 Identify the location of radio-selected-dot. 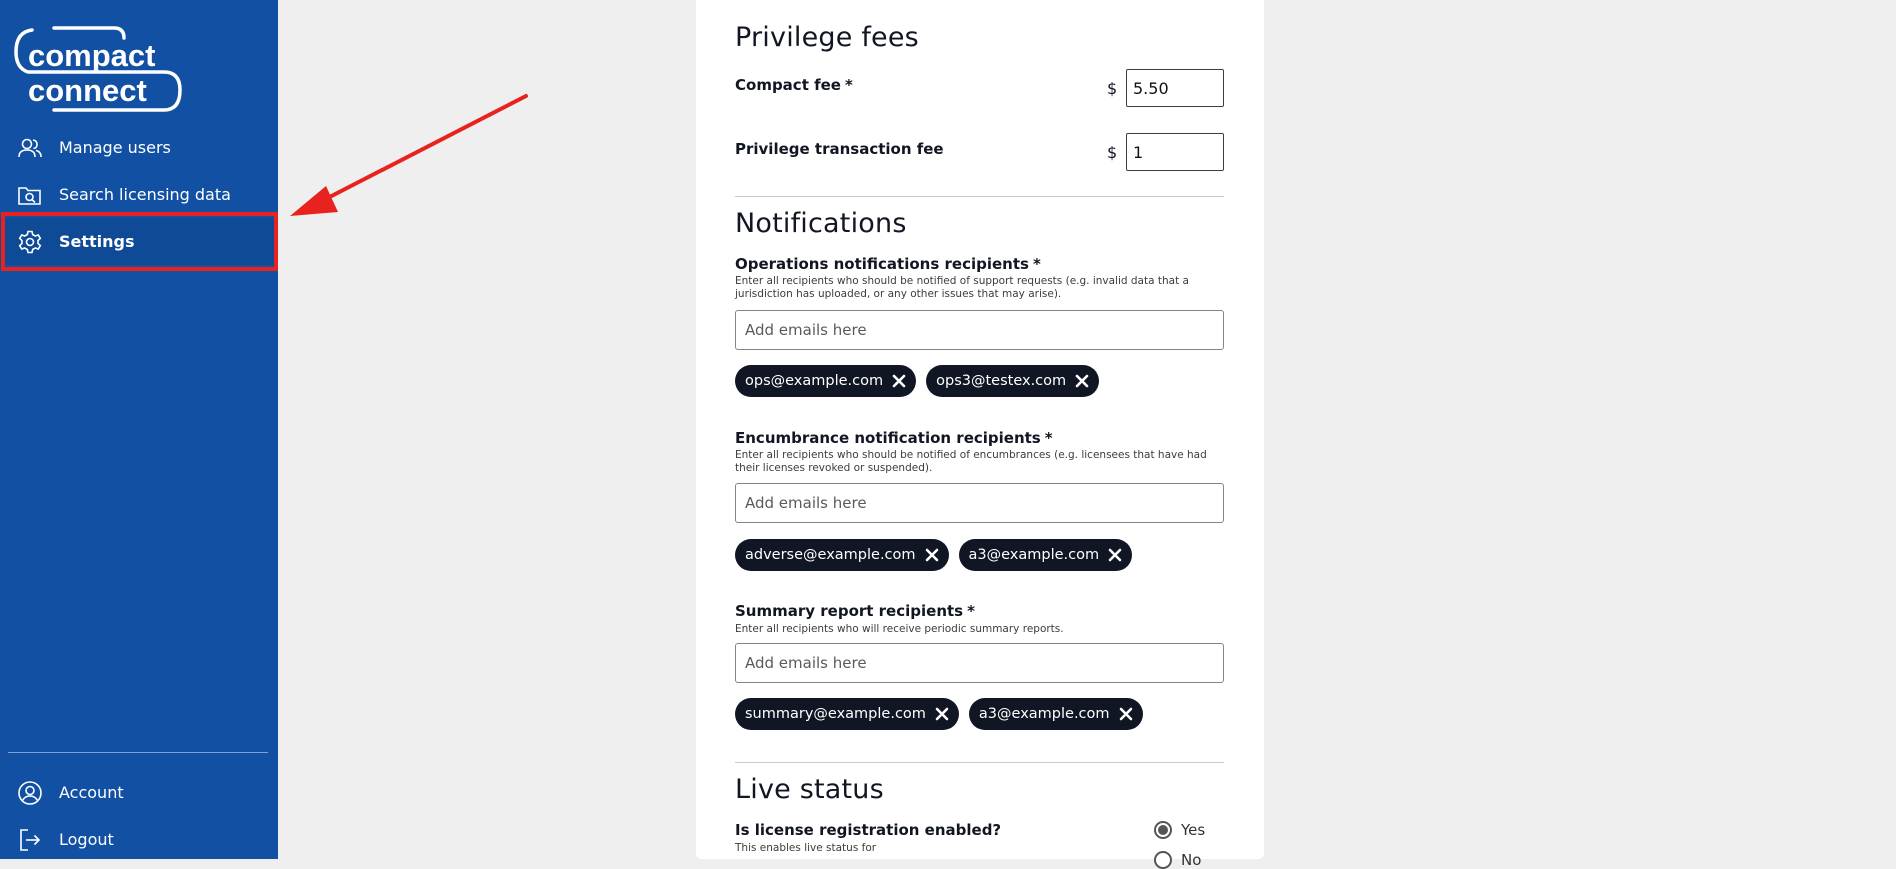
(1163, 830).